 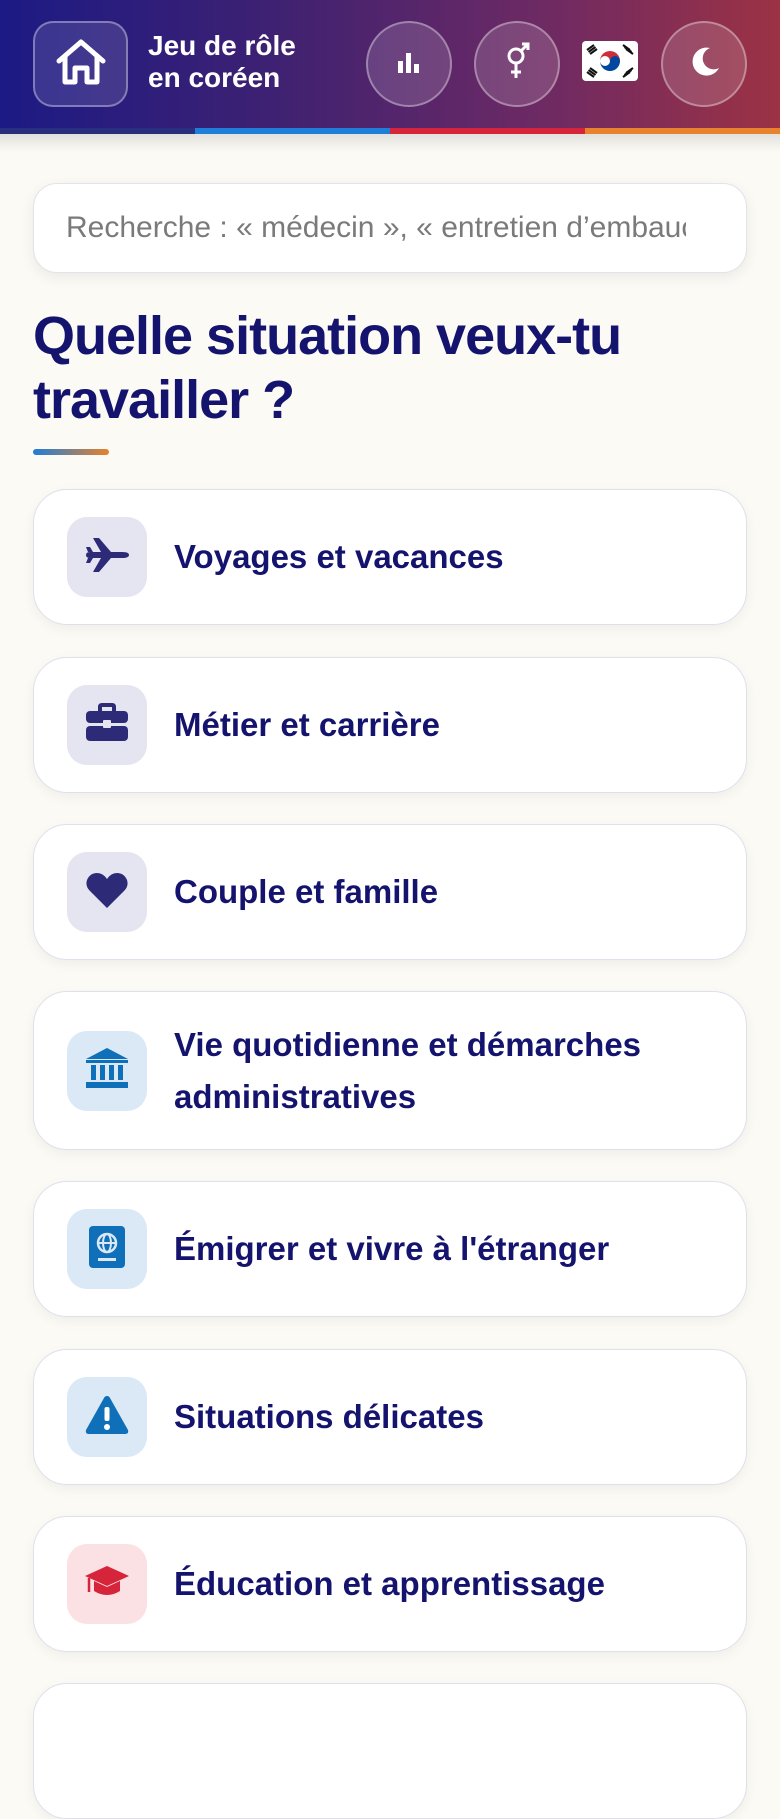 I want to click on category-label: Situations délicates, so click(x=329, y=1416).